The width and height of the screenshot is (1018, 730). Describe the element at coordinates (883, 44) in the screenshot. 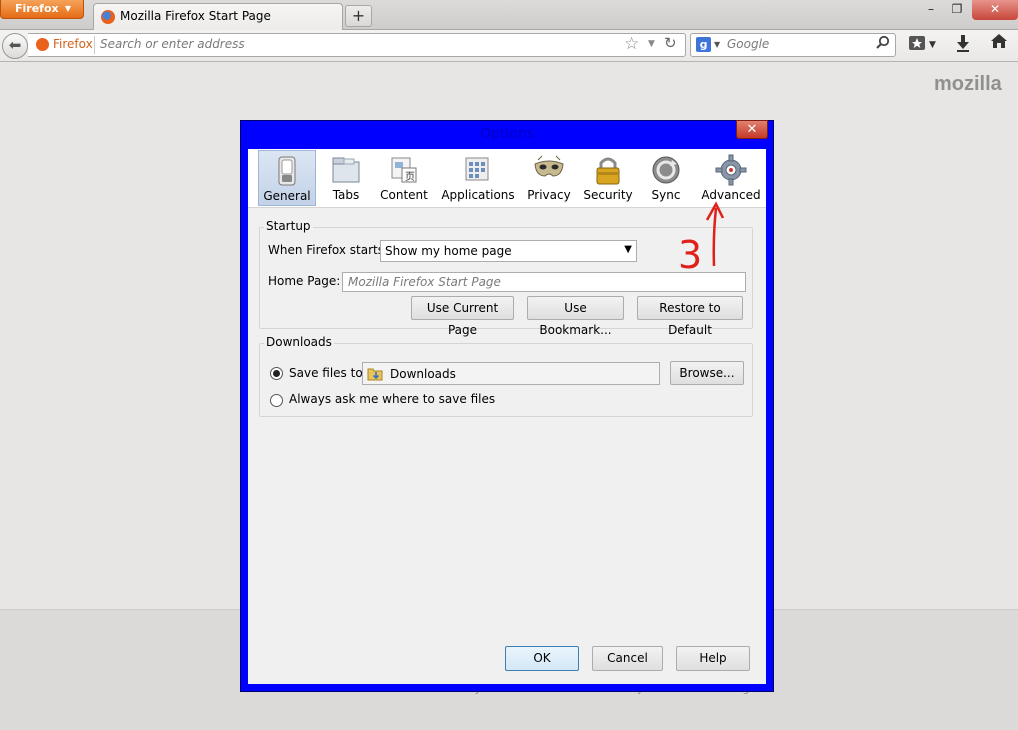

I see `search-icon` at that location.